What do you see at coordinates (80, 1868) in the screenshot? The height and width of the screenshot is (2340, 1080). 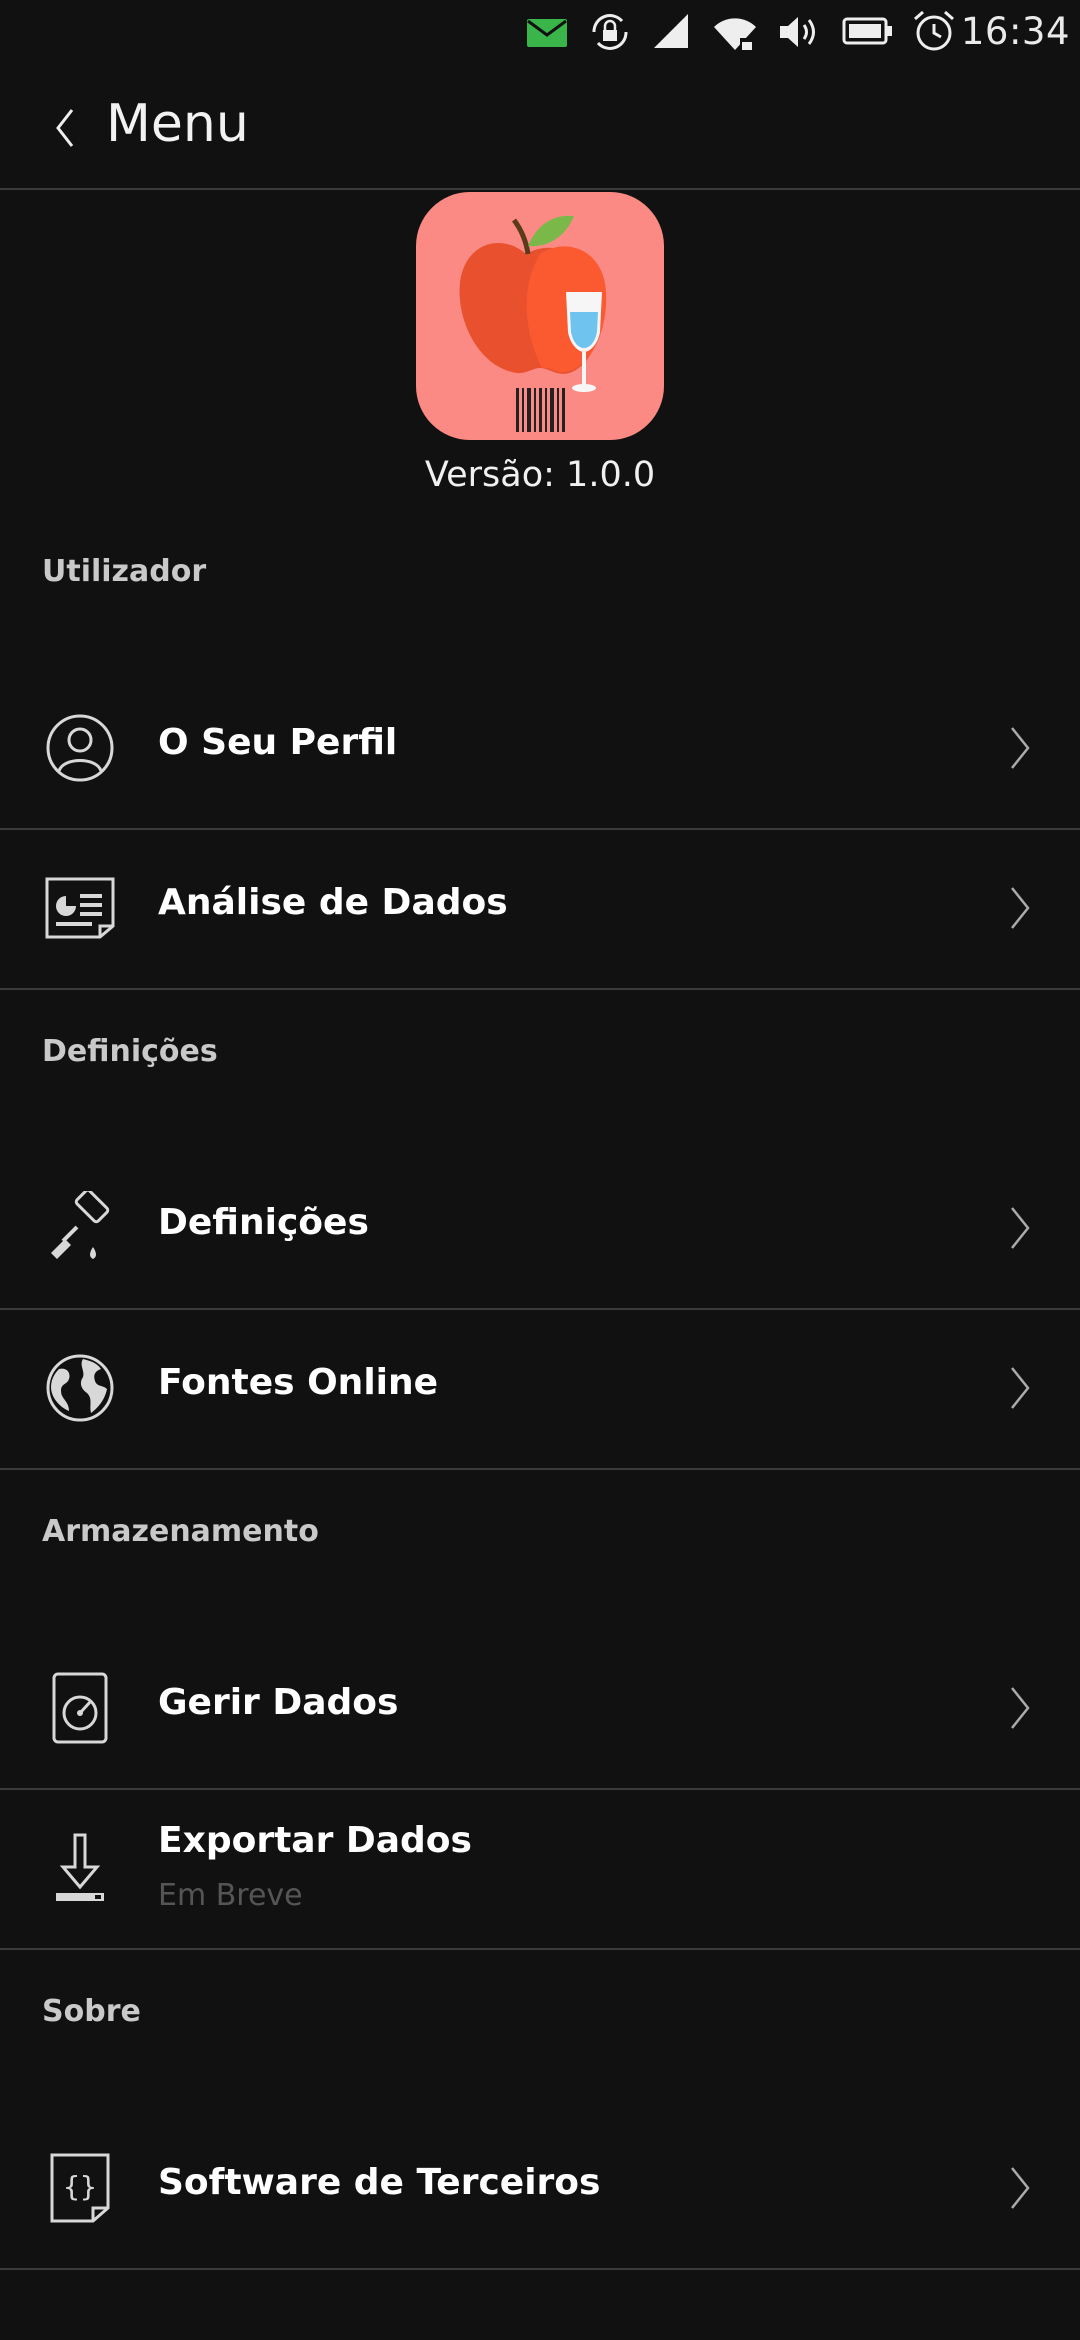 I see `download-icon` at bounding box center [80, 1868].